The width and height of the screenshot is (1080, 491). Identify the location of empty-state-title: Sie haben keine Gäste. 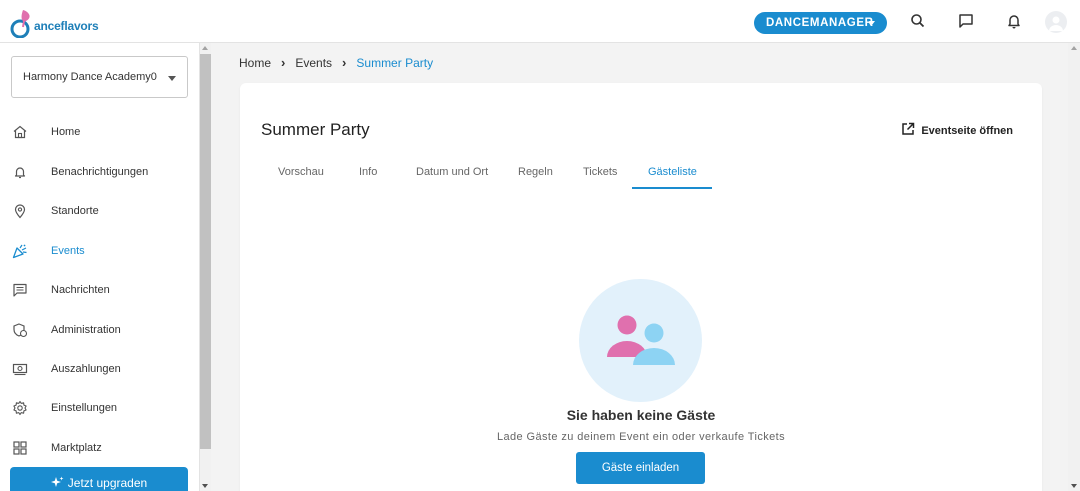
(641, 415).